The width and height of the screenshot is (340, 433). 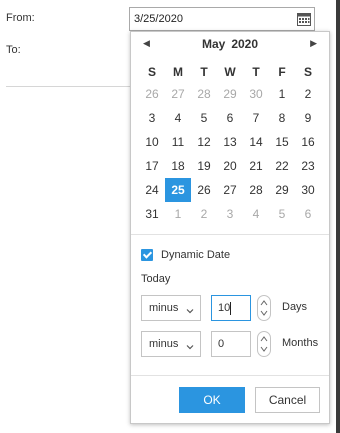 What do you see at coordinates (295, 307) in the screenshot?
I see `days-unit-label: Days` at bounding box center [295, 307].